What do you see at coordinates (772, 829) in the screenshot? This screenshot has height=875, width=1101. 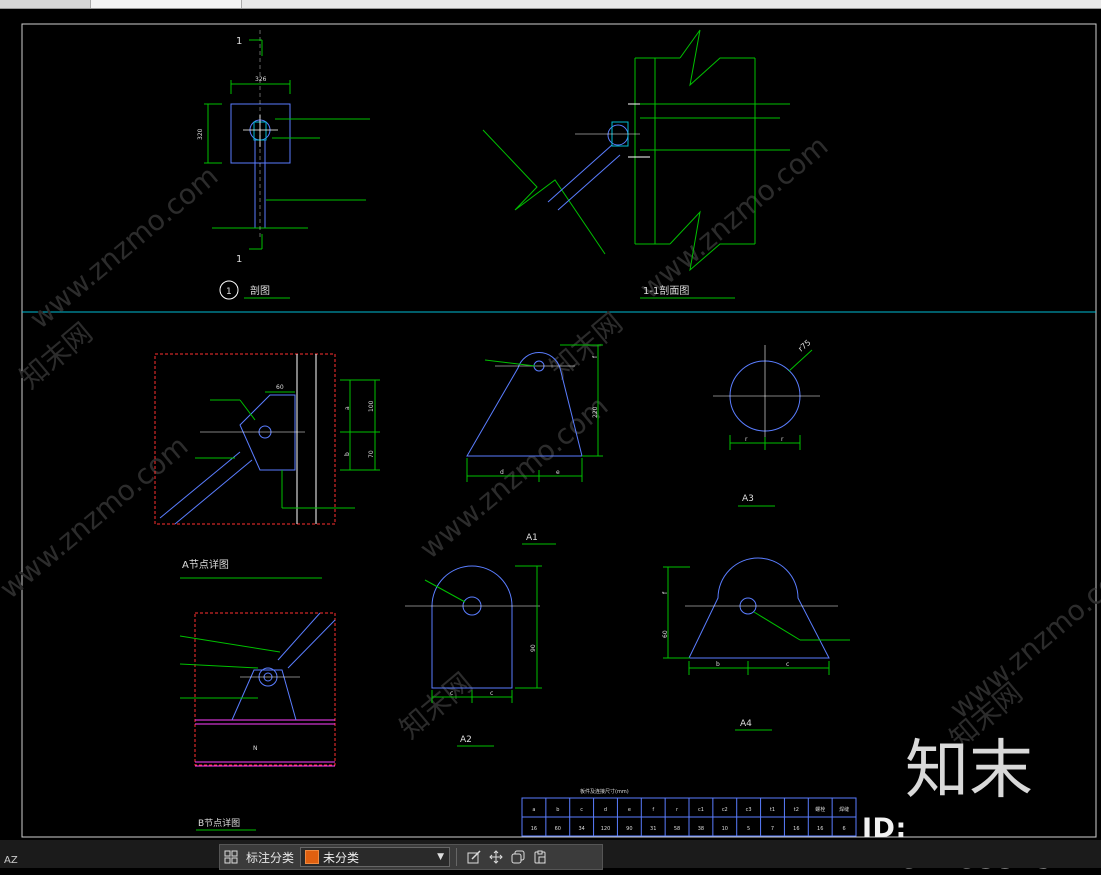 I see `table-value-cell: 7` at bounding box center [772, 829].